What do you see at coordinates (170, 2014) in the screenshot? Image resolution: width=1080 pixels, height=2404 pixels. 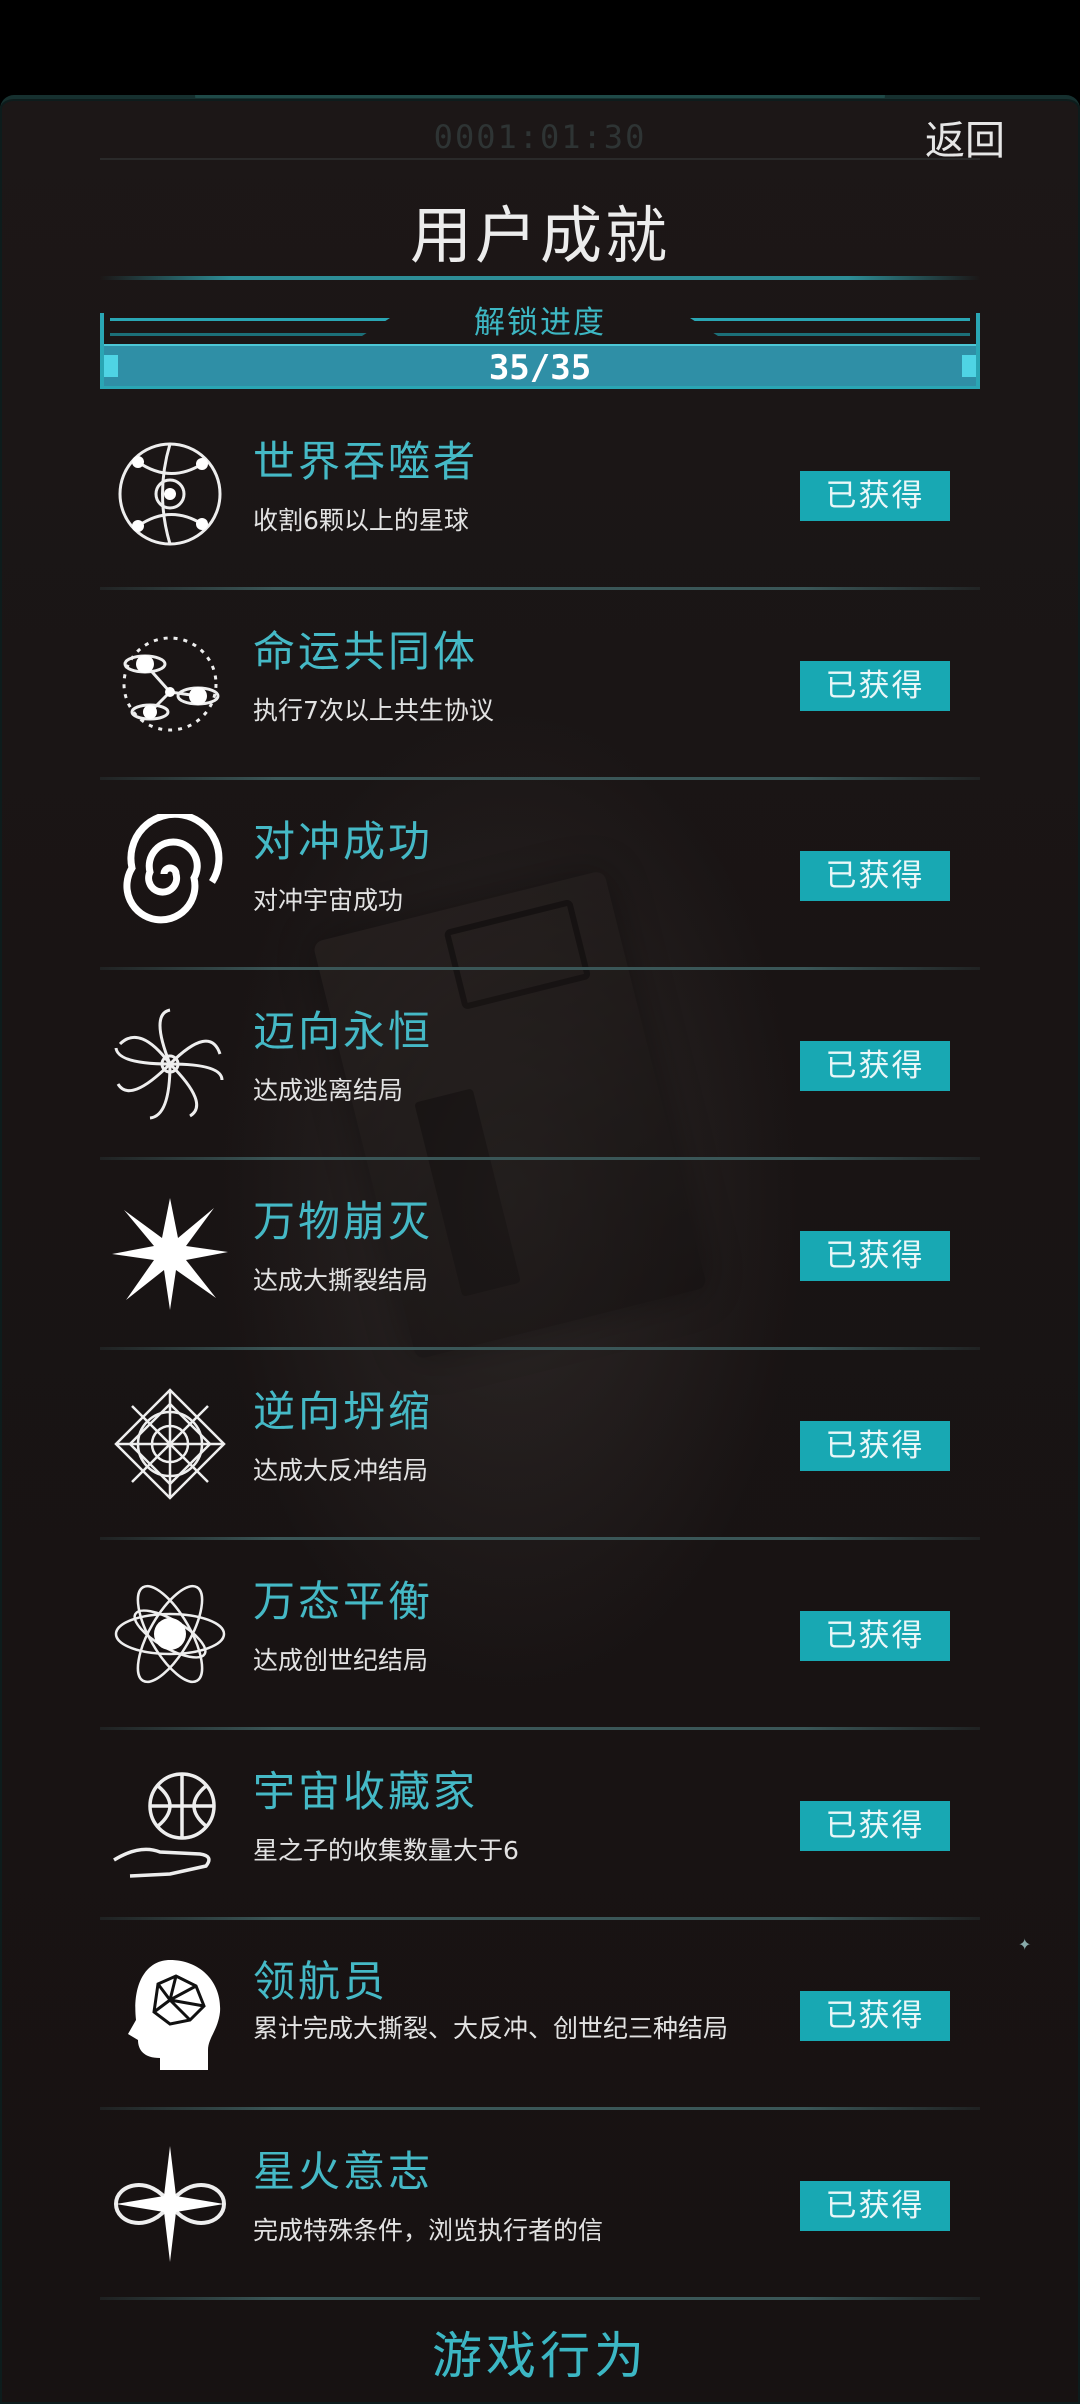 I see `brain-head-icon` at bounding box center [170, 2014].